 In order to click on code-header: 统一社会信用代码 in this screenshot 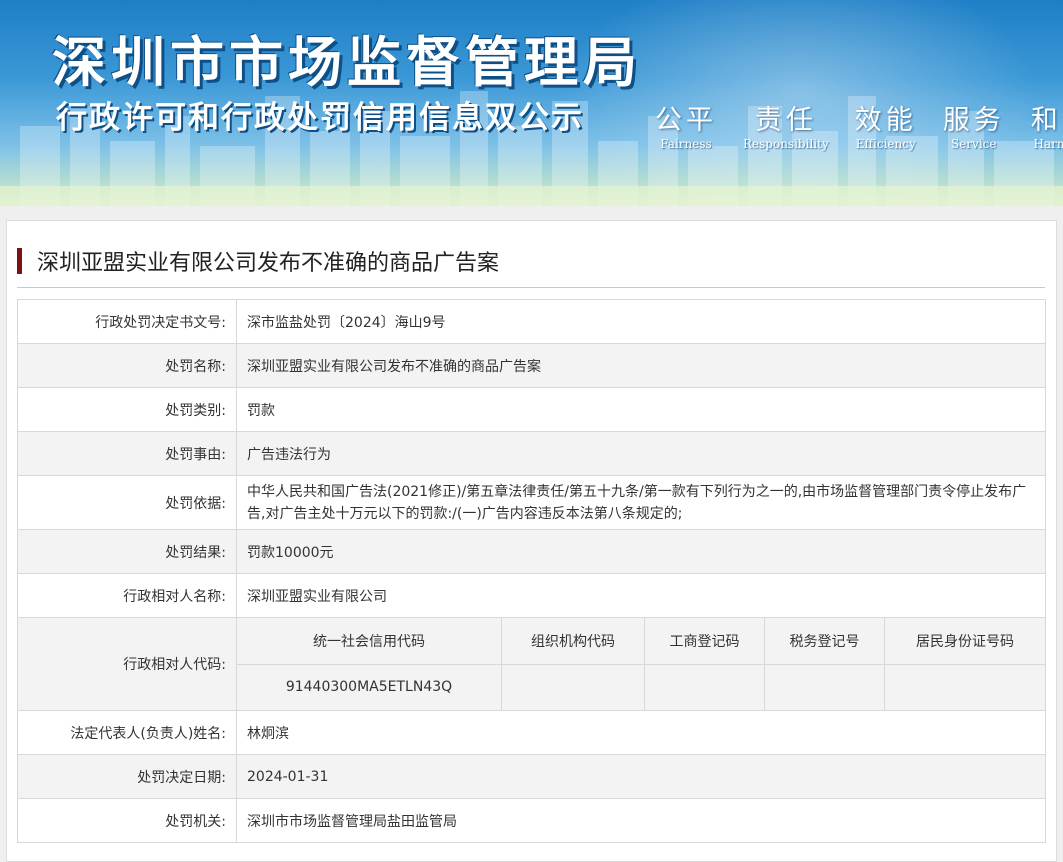, I will do `click(369, 641)`.